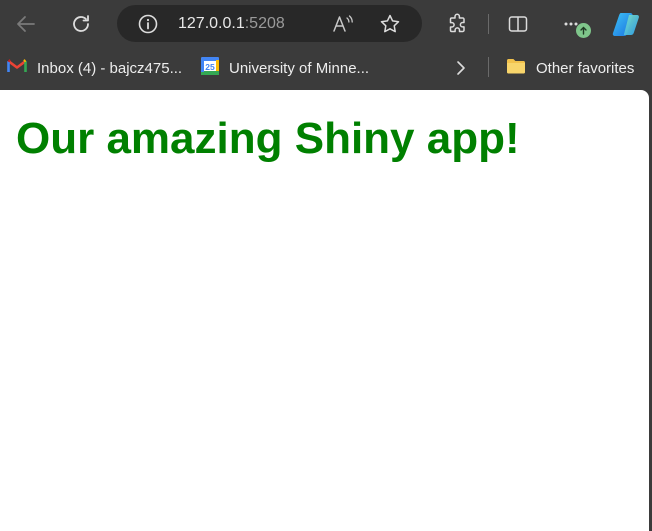  What do you see at coordinates (461, 68) in the screenshot?
I see `chevron-right-icon` at bounding box center [461, 68].